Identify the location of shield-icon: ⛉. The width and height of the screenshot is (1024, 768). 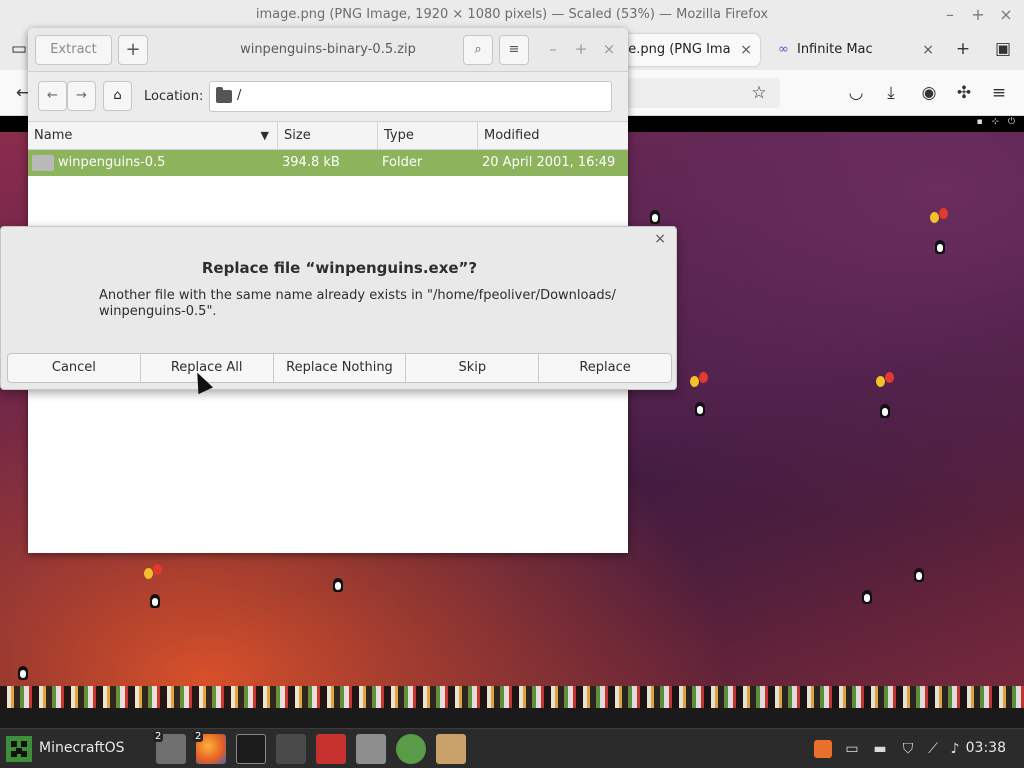
(908, 749).